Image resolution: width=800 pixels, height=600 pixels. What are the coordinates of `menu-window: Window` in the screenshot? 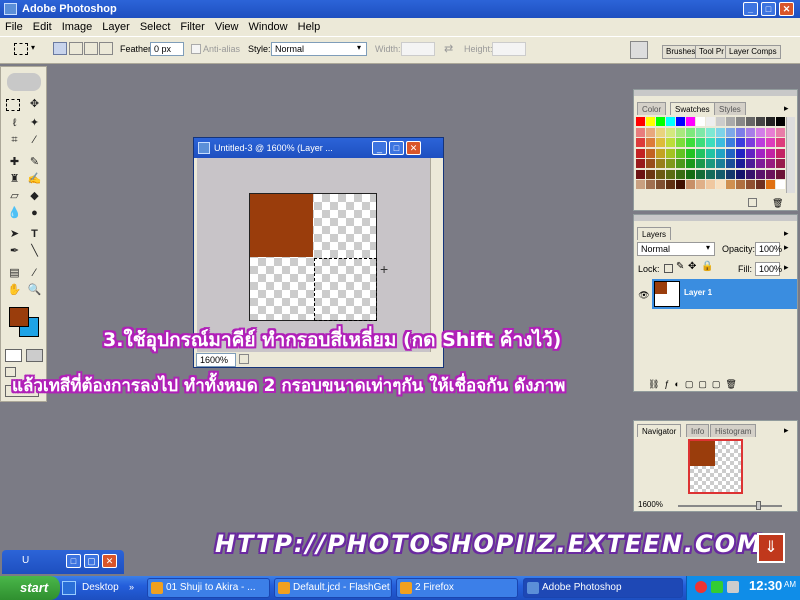 It's located at (268, 27).